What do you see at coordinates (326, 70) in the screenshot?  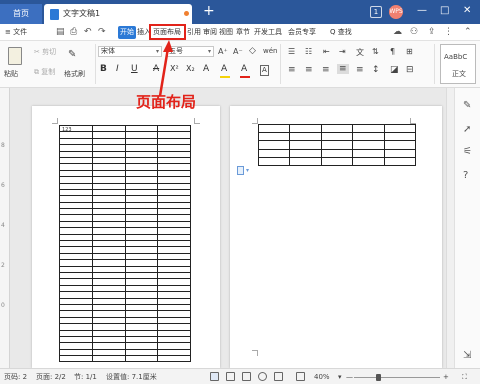 I see `align-right-icon: ≡` at bounding box center [326, 70].